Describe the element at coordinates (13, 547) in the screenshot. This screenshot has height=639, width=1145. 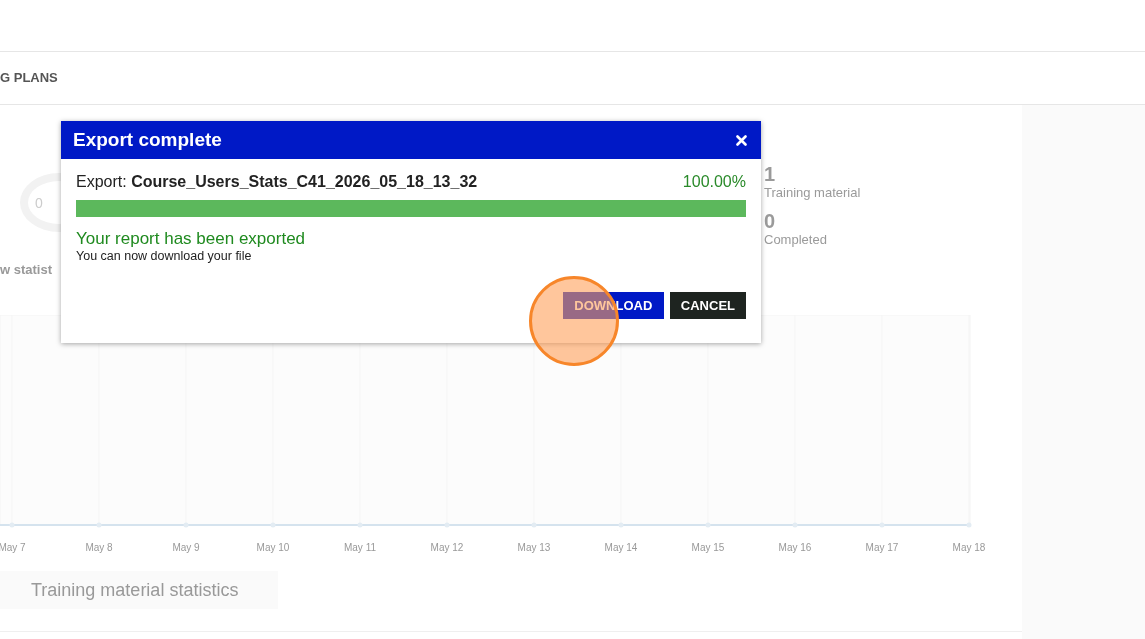
I see `axis-label: May 7` at that location.